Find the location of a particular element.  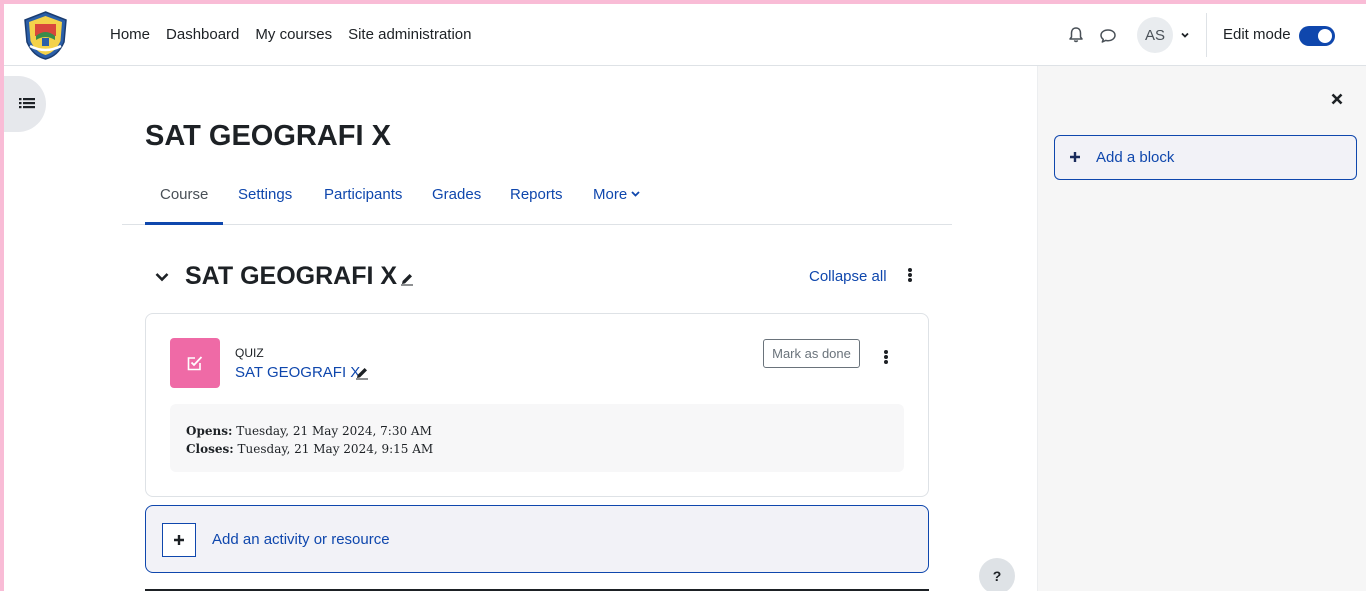

navbar-divider is located at coordinates (1206, 35).